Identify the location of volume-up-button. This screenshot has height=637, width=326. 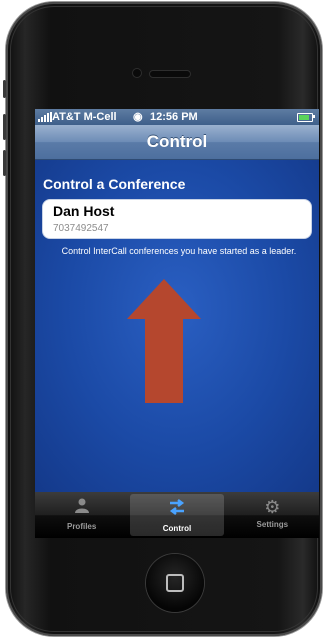
(4, 127).